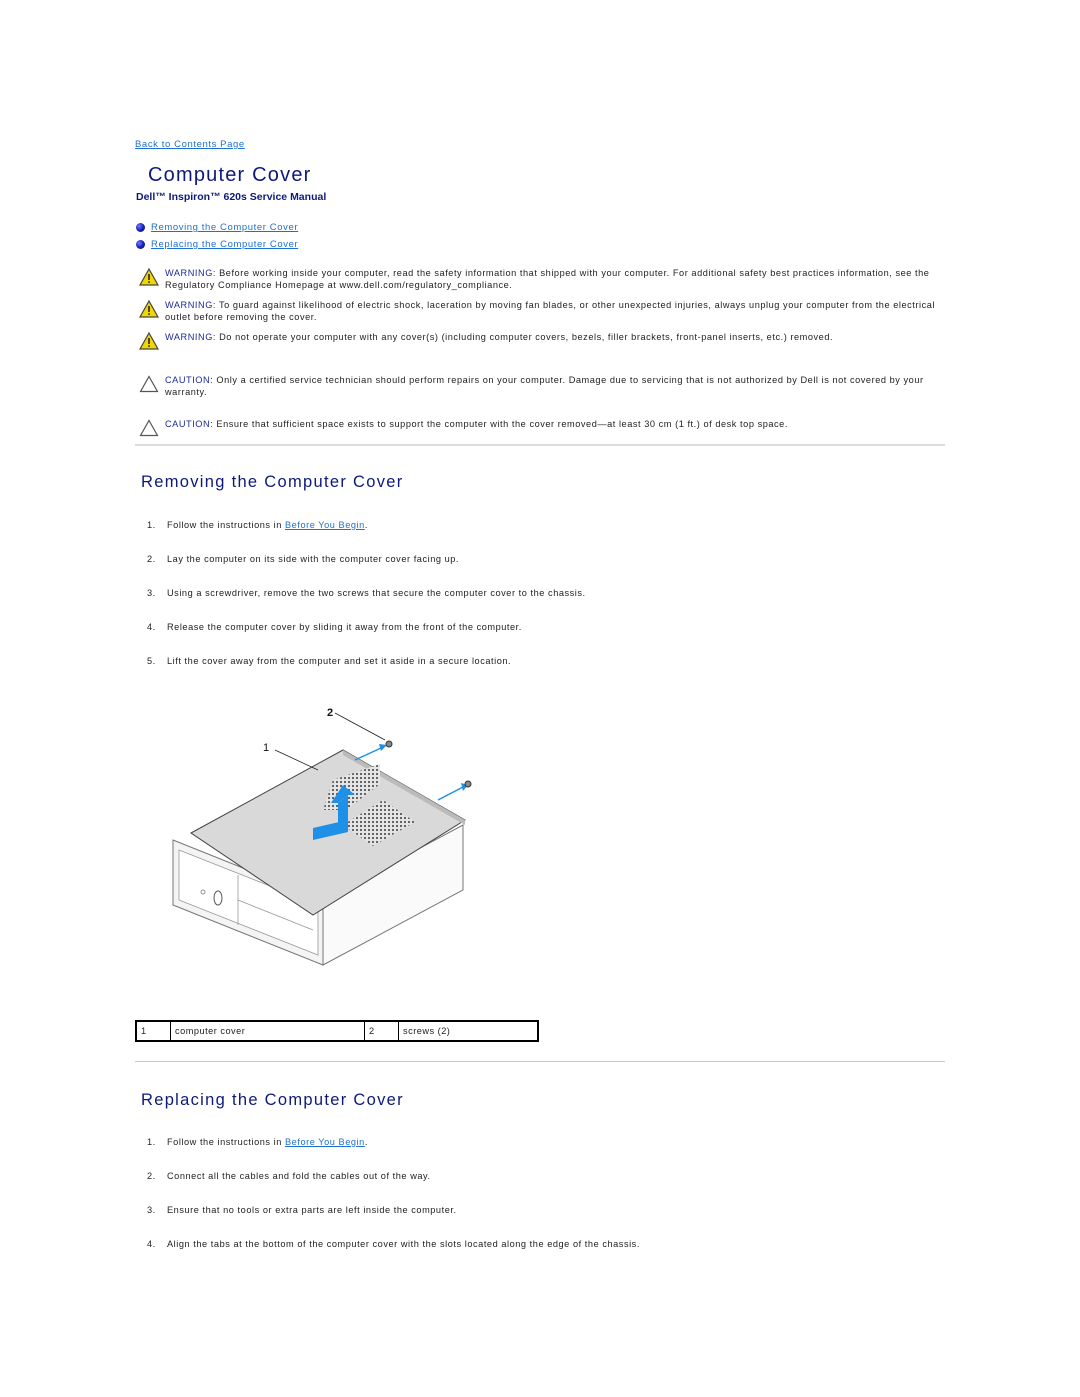 Image resolution: width=1080 pixels, height=1397 pixels. I want to click on back-to-contents-link: Back to Contents Page, so click(190, 144).